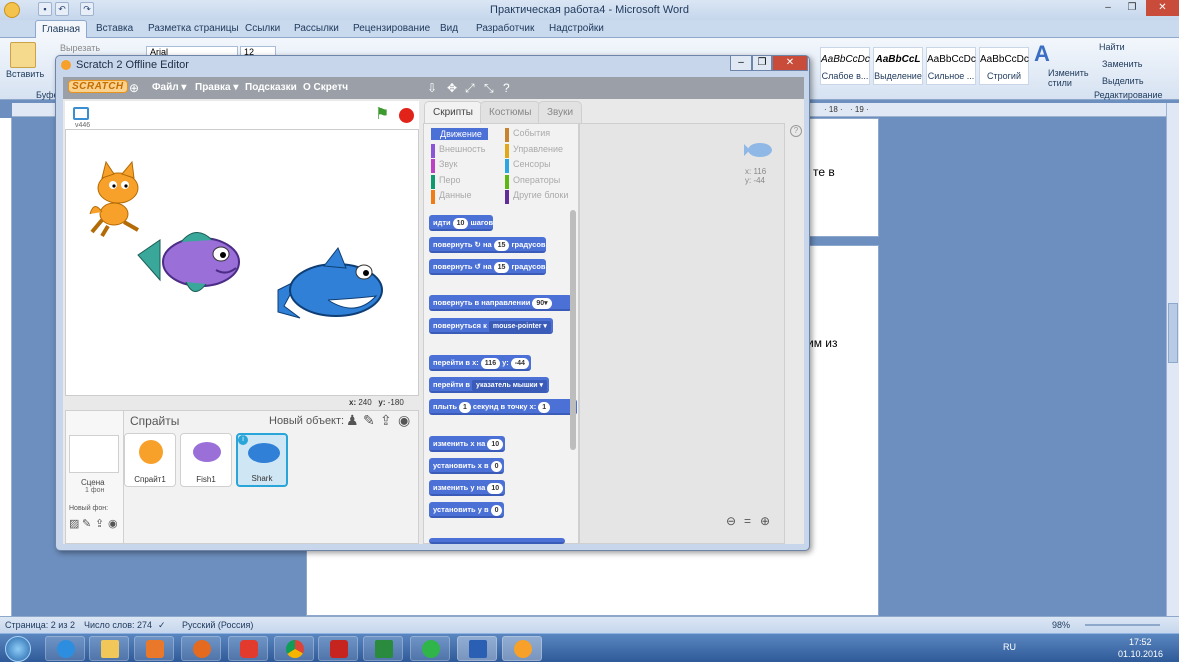 The image size is (1179, 662). I want to click on style-strong: AaBbCcDc Строгий, so click(1004, 66).